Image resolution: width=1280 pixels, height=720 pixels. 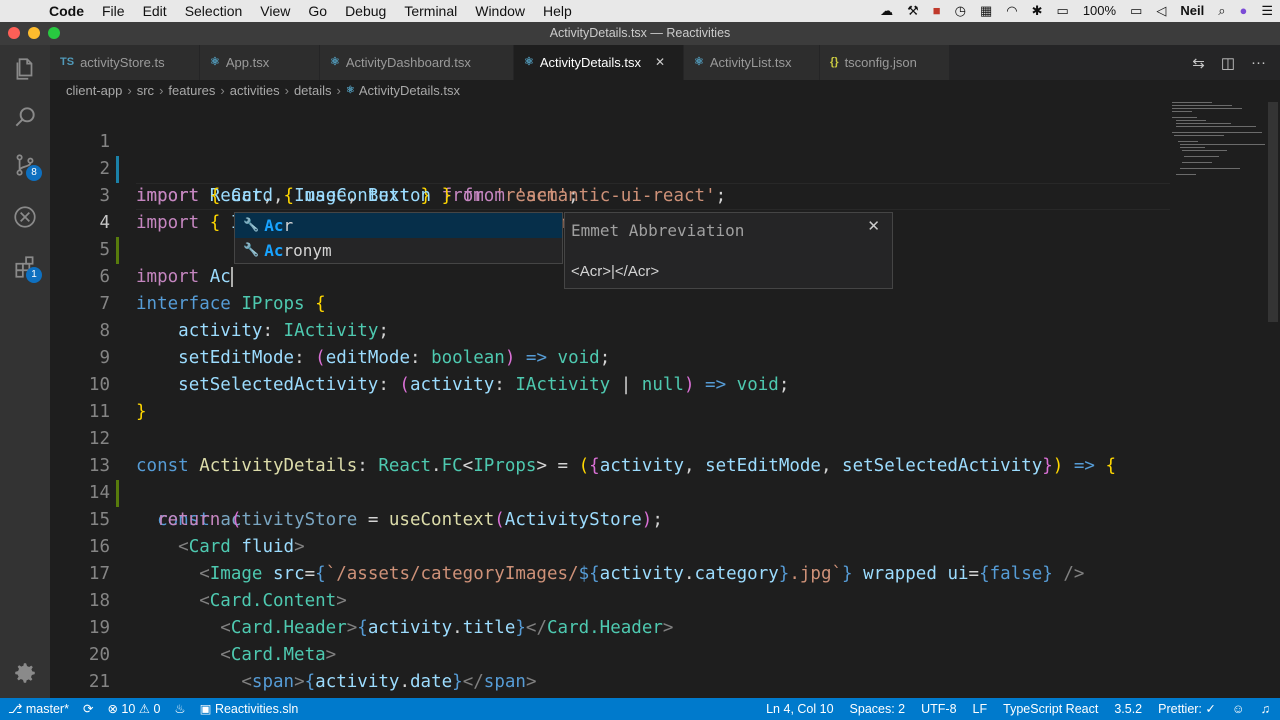 I want to click on bluetooth-icon: ✱, so click(x=1037, y=11).